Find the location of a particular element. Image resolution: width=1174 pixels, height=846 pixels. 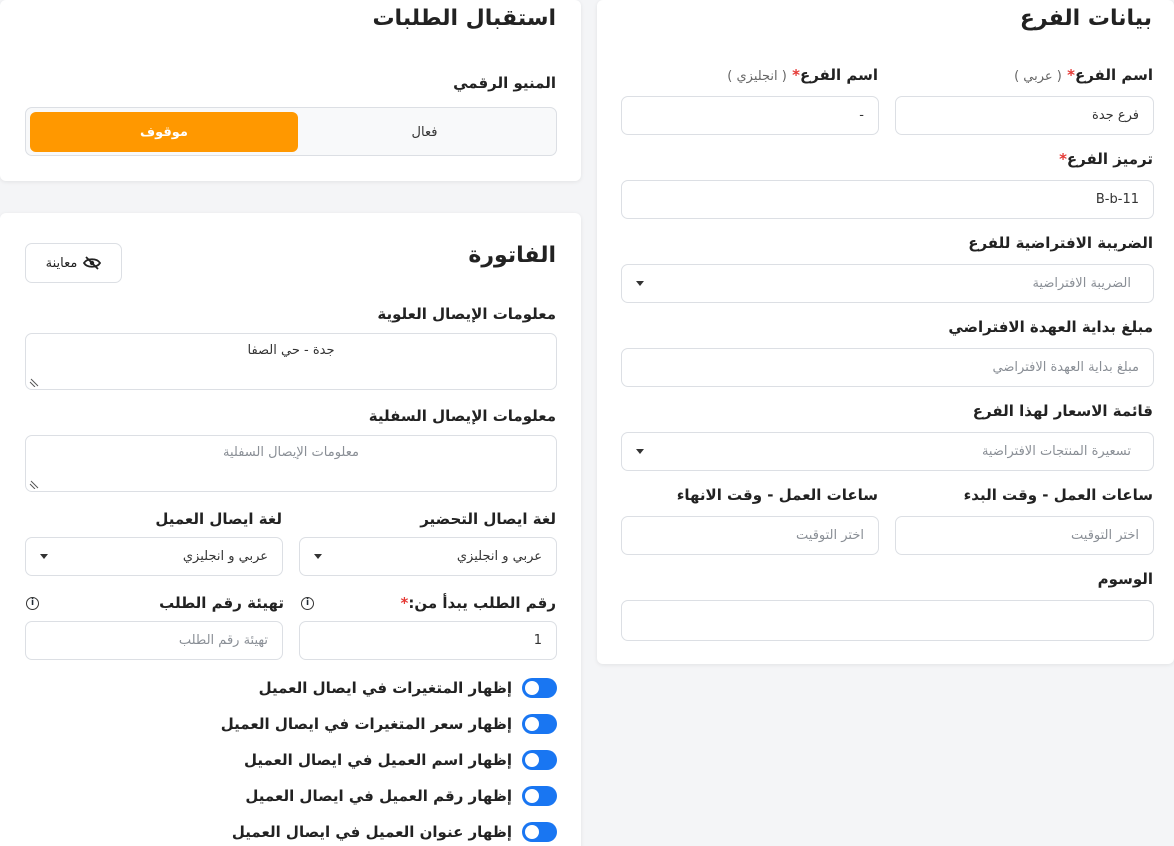

preview-label: معاينة is located at coordinates (61, 263).